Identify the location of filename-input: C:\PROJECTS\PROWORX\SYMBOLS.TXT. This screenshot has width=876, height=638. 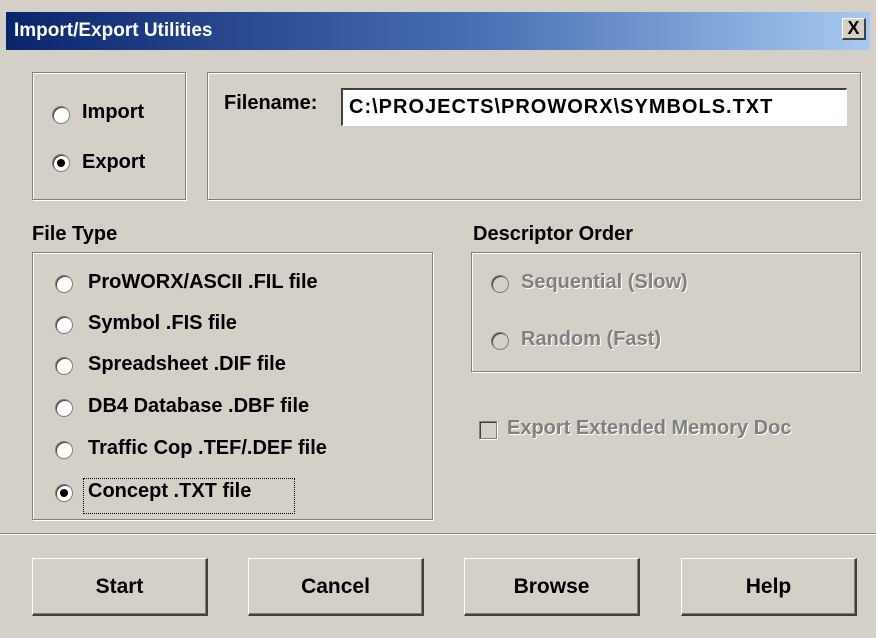
(594, 107).